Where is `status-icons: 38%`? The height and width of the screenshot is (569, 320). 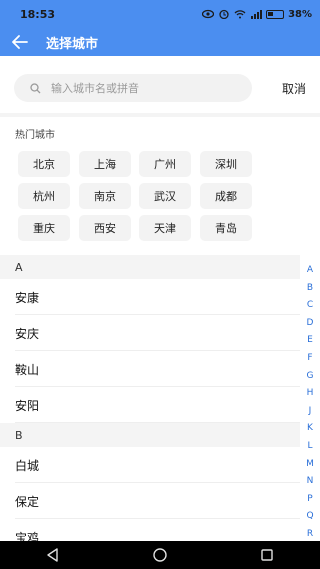 status-icons: 38% is located at coordinates (257, 14).